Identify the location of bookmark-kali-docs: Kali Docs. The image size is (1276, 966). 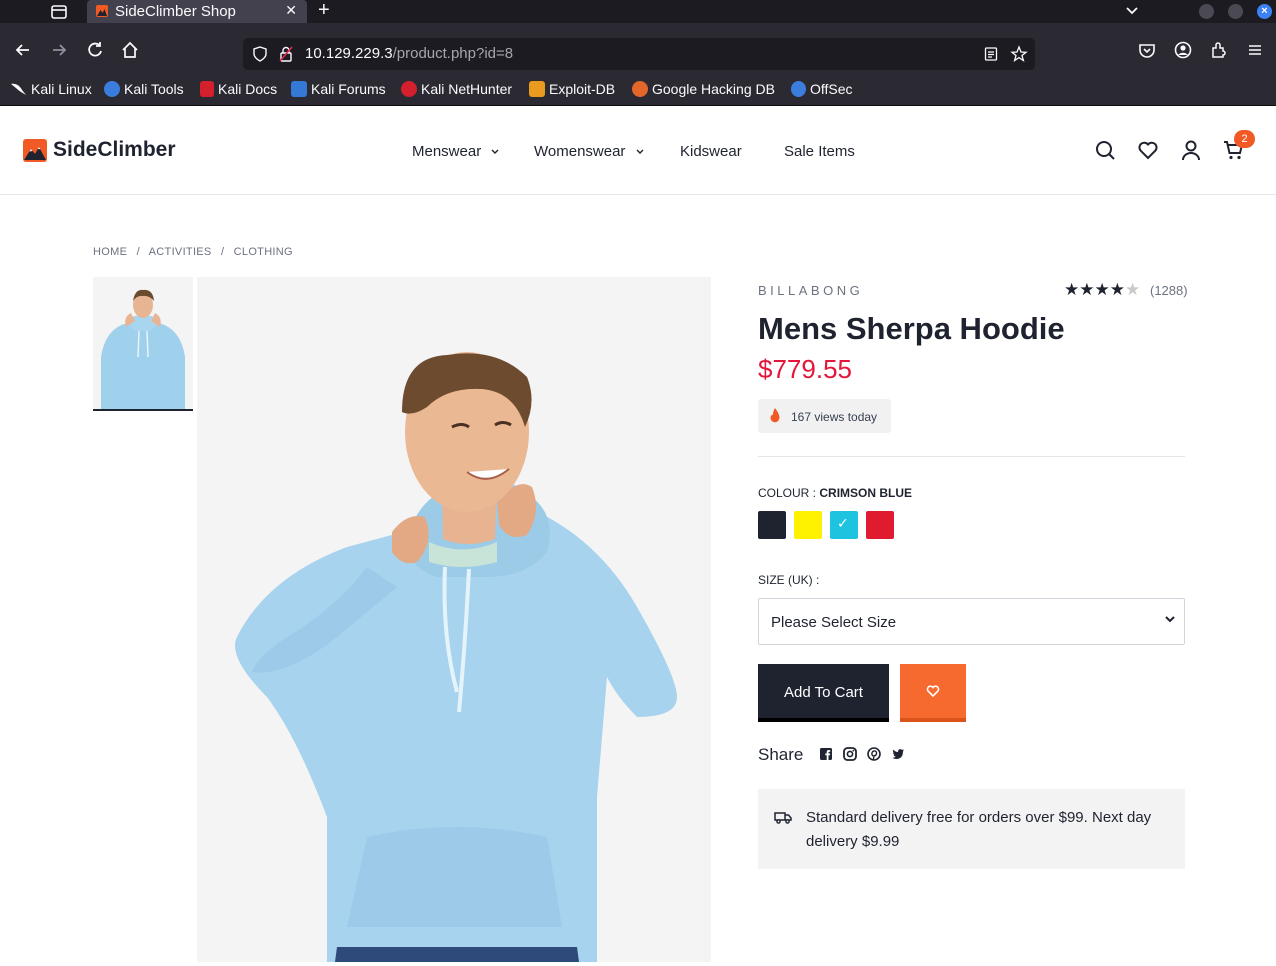
(238, 89).